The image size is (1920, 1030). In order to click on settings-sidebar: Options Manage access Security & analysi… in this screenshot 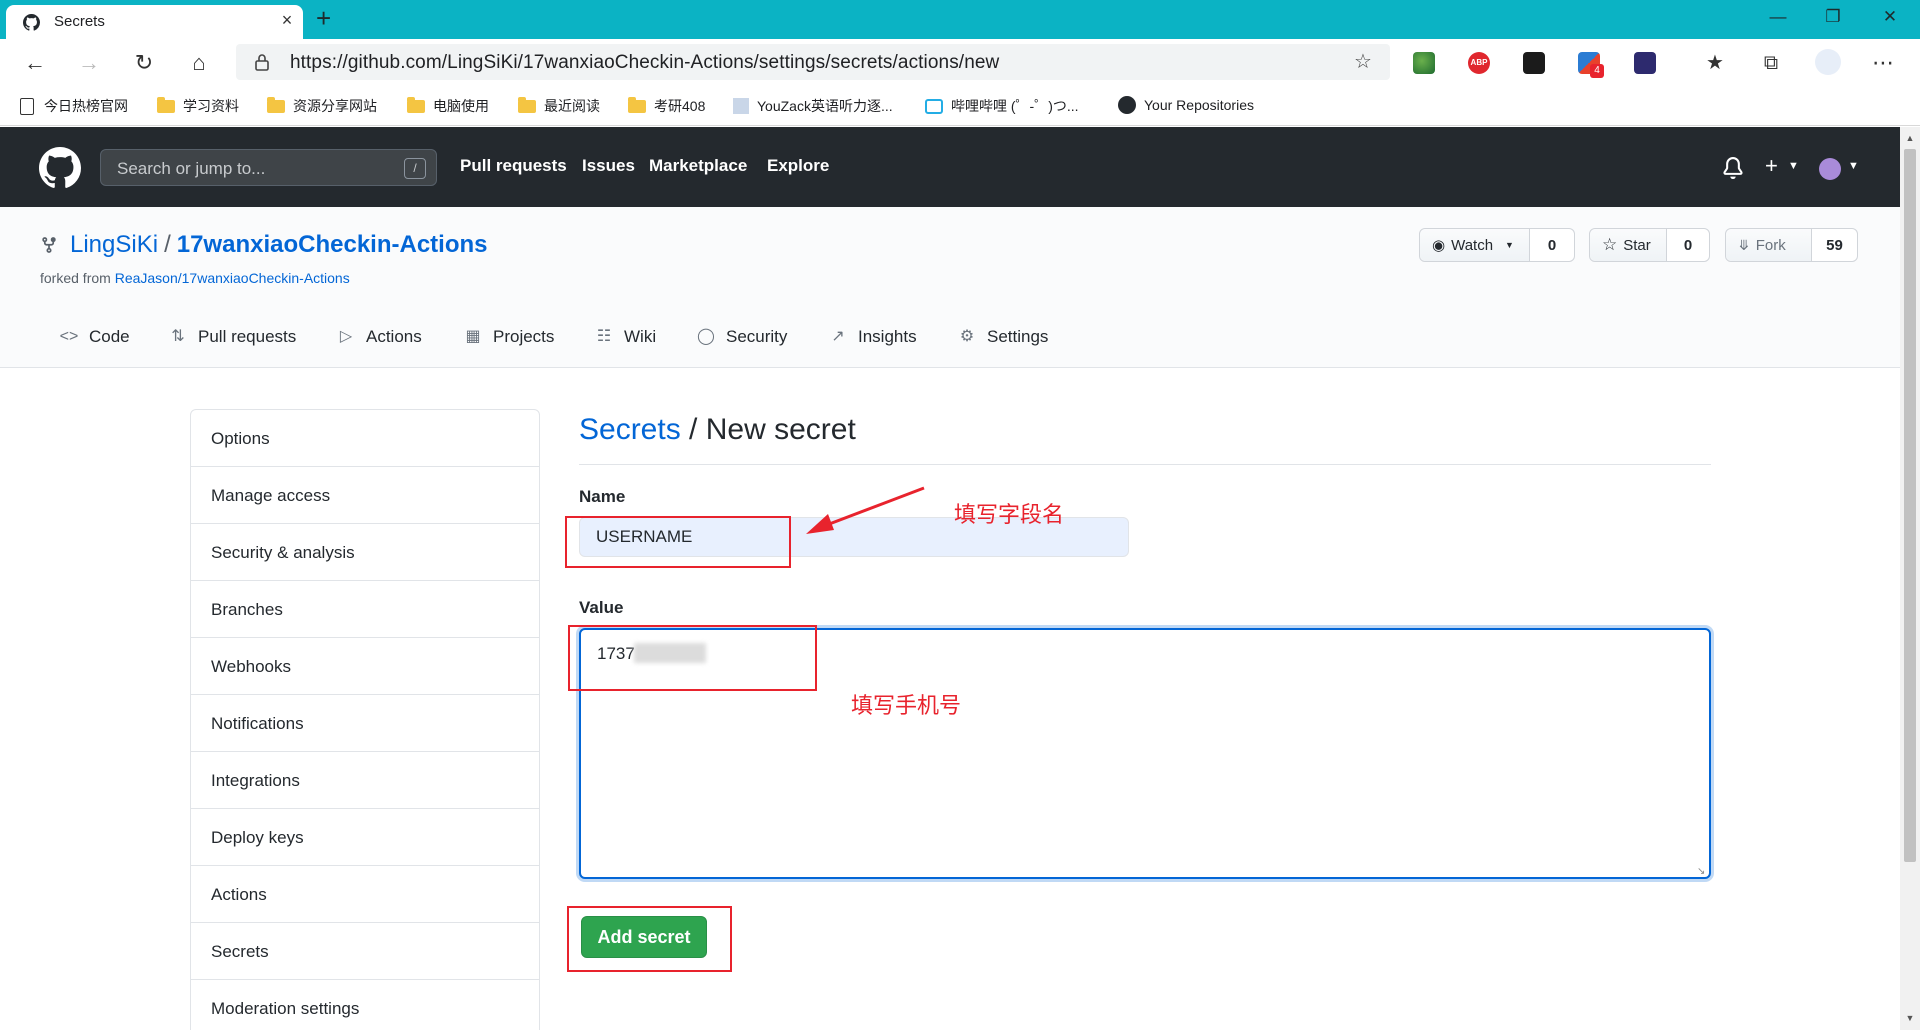, I will do `click(365, 719)`.